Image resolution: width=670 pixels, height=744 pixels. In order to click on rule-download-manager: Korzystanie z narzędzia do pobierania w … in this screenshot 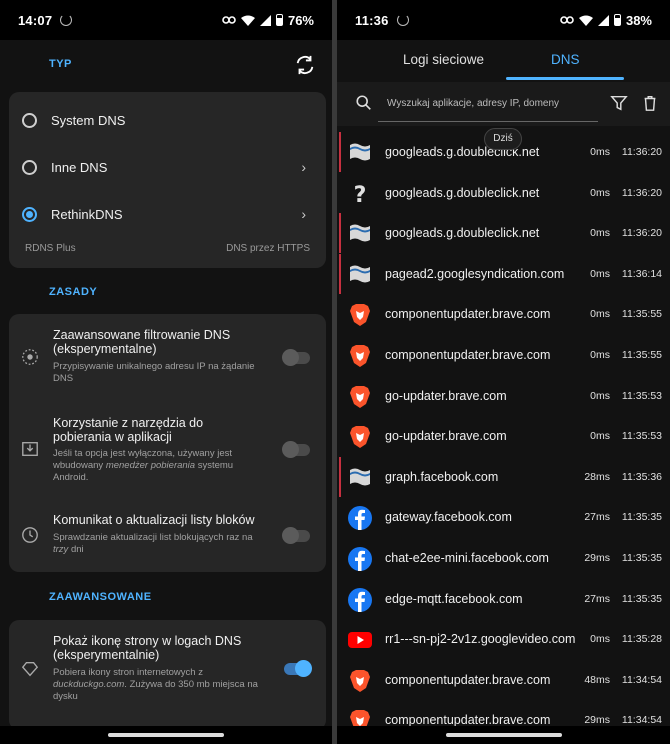, I will do `click(167, 447)`.